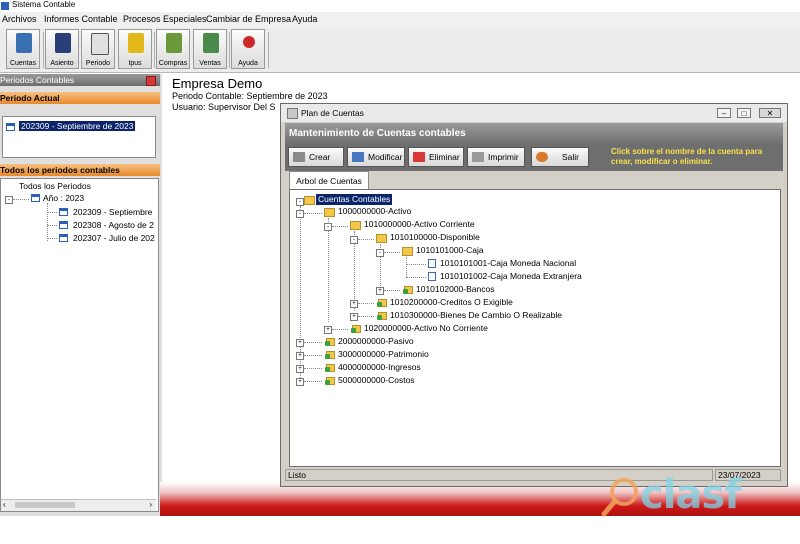  What do you see at coordinates (451, 302) in the screenshot?
I see `tree-node: 1010200000-Creditos O Exigible` at bounding box center [451, 302].